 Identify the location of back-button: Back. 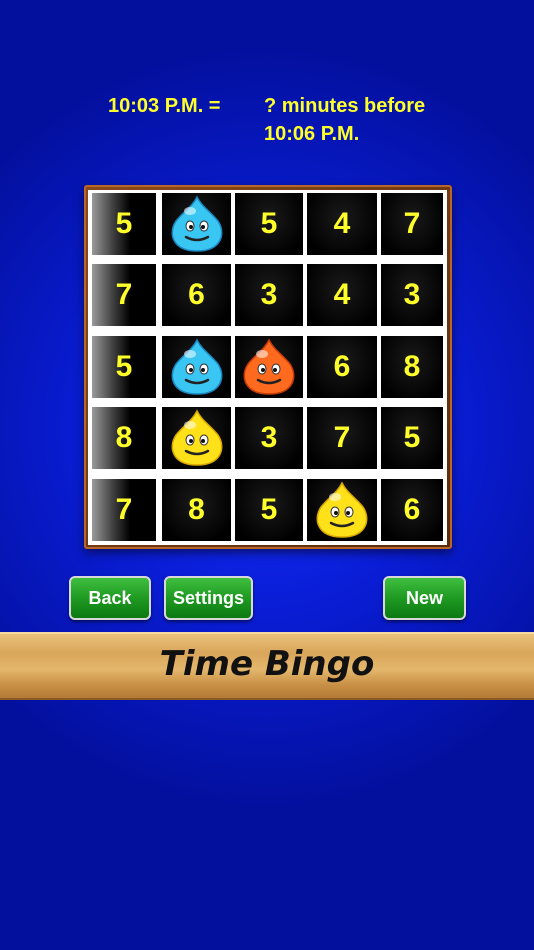
(110, 598).